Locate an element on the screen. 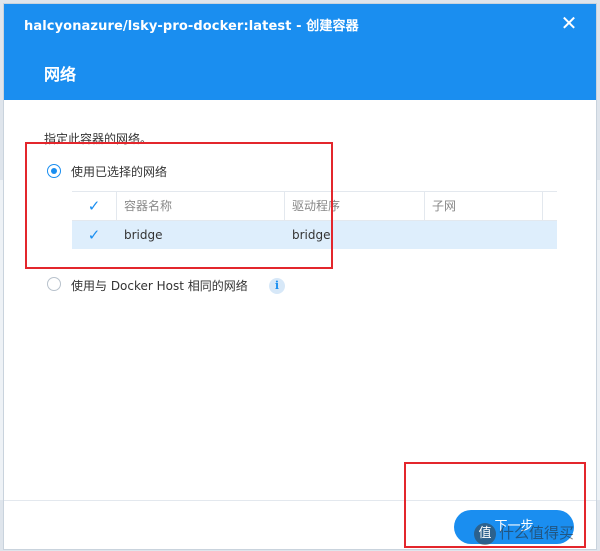 The width and height of the screenshot is (600, 551). info-icon: i is located at coordinates (277, 286).